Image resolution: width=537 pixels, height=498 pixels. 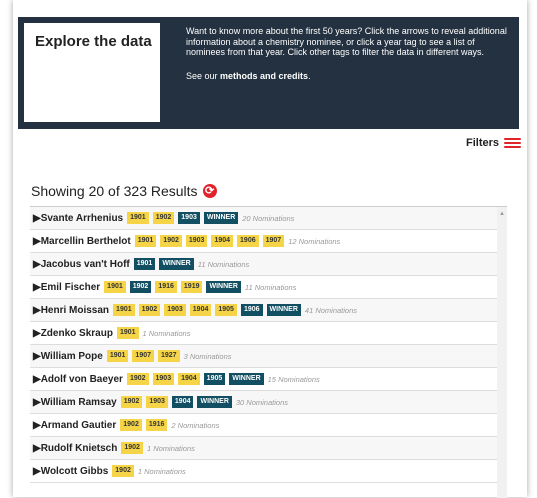 What do you see at coordinates (502, 352) in the screenshot?
I see `scrollbar: ▲` at bounding box center [502, 352].